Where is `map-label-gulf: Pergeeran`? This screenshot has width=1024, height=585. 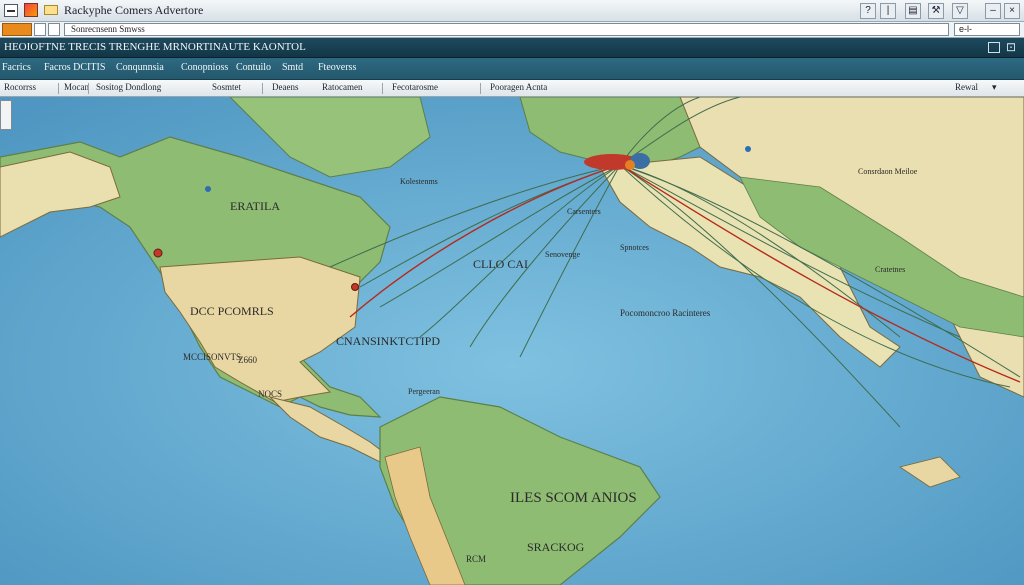 map-label-gulf: Pergeeran is located at coordinates (424, 391).